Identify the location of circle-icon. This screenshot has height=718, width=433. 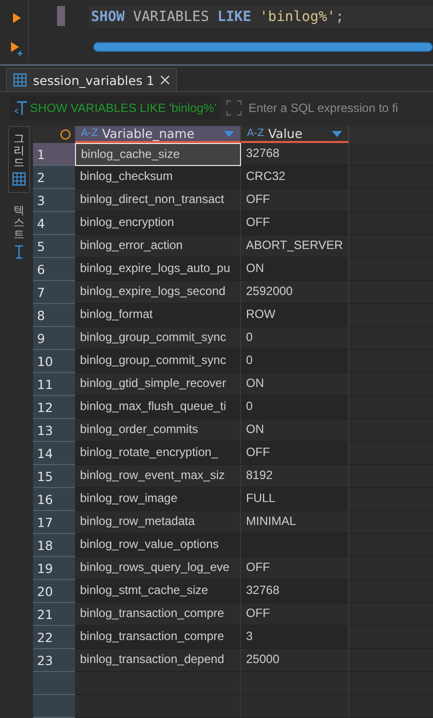
(65, 134).